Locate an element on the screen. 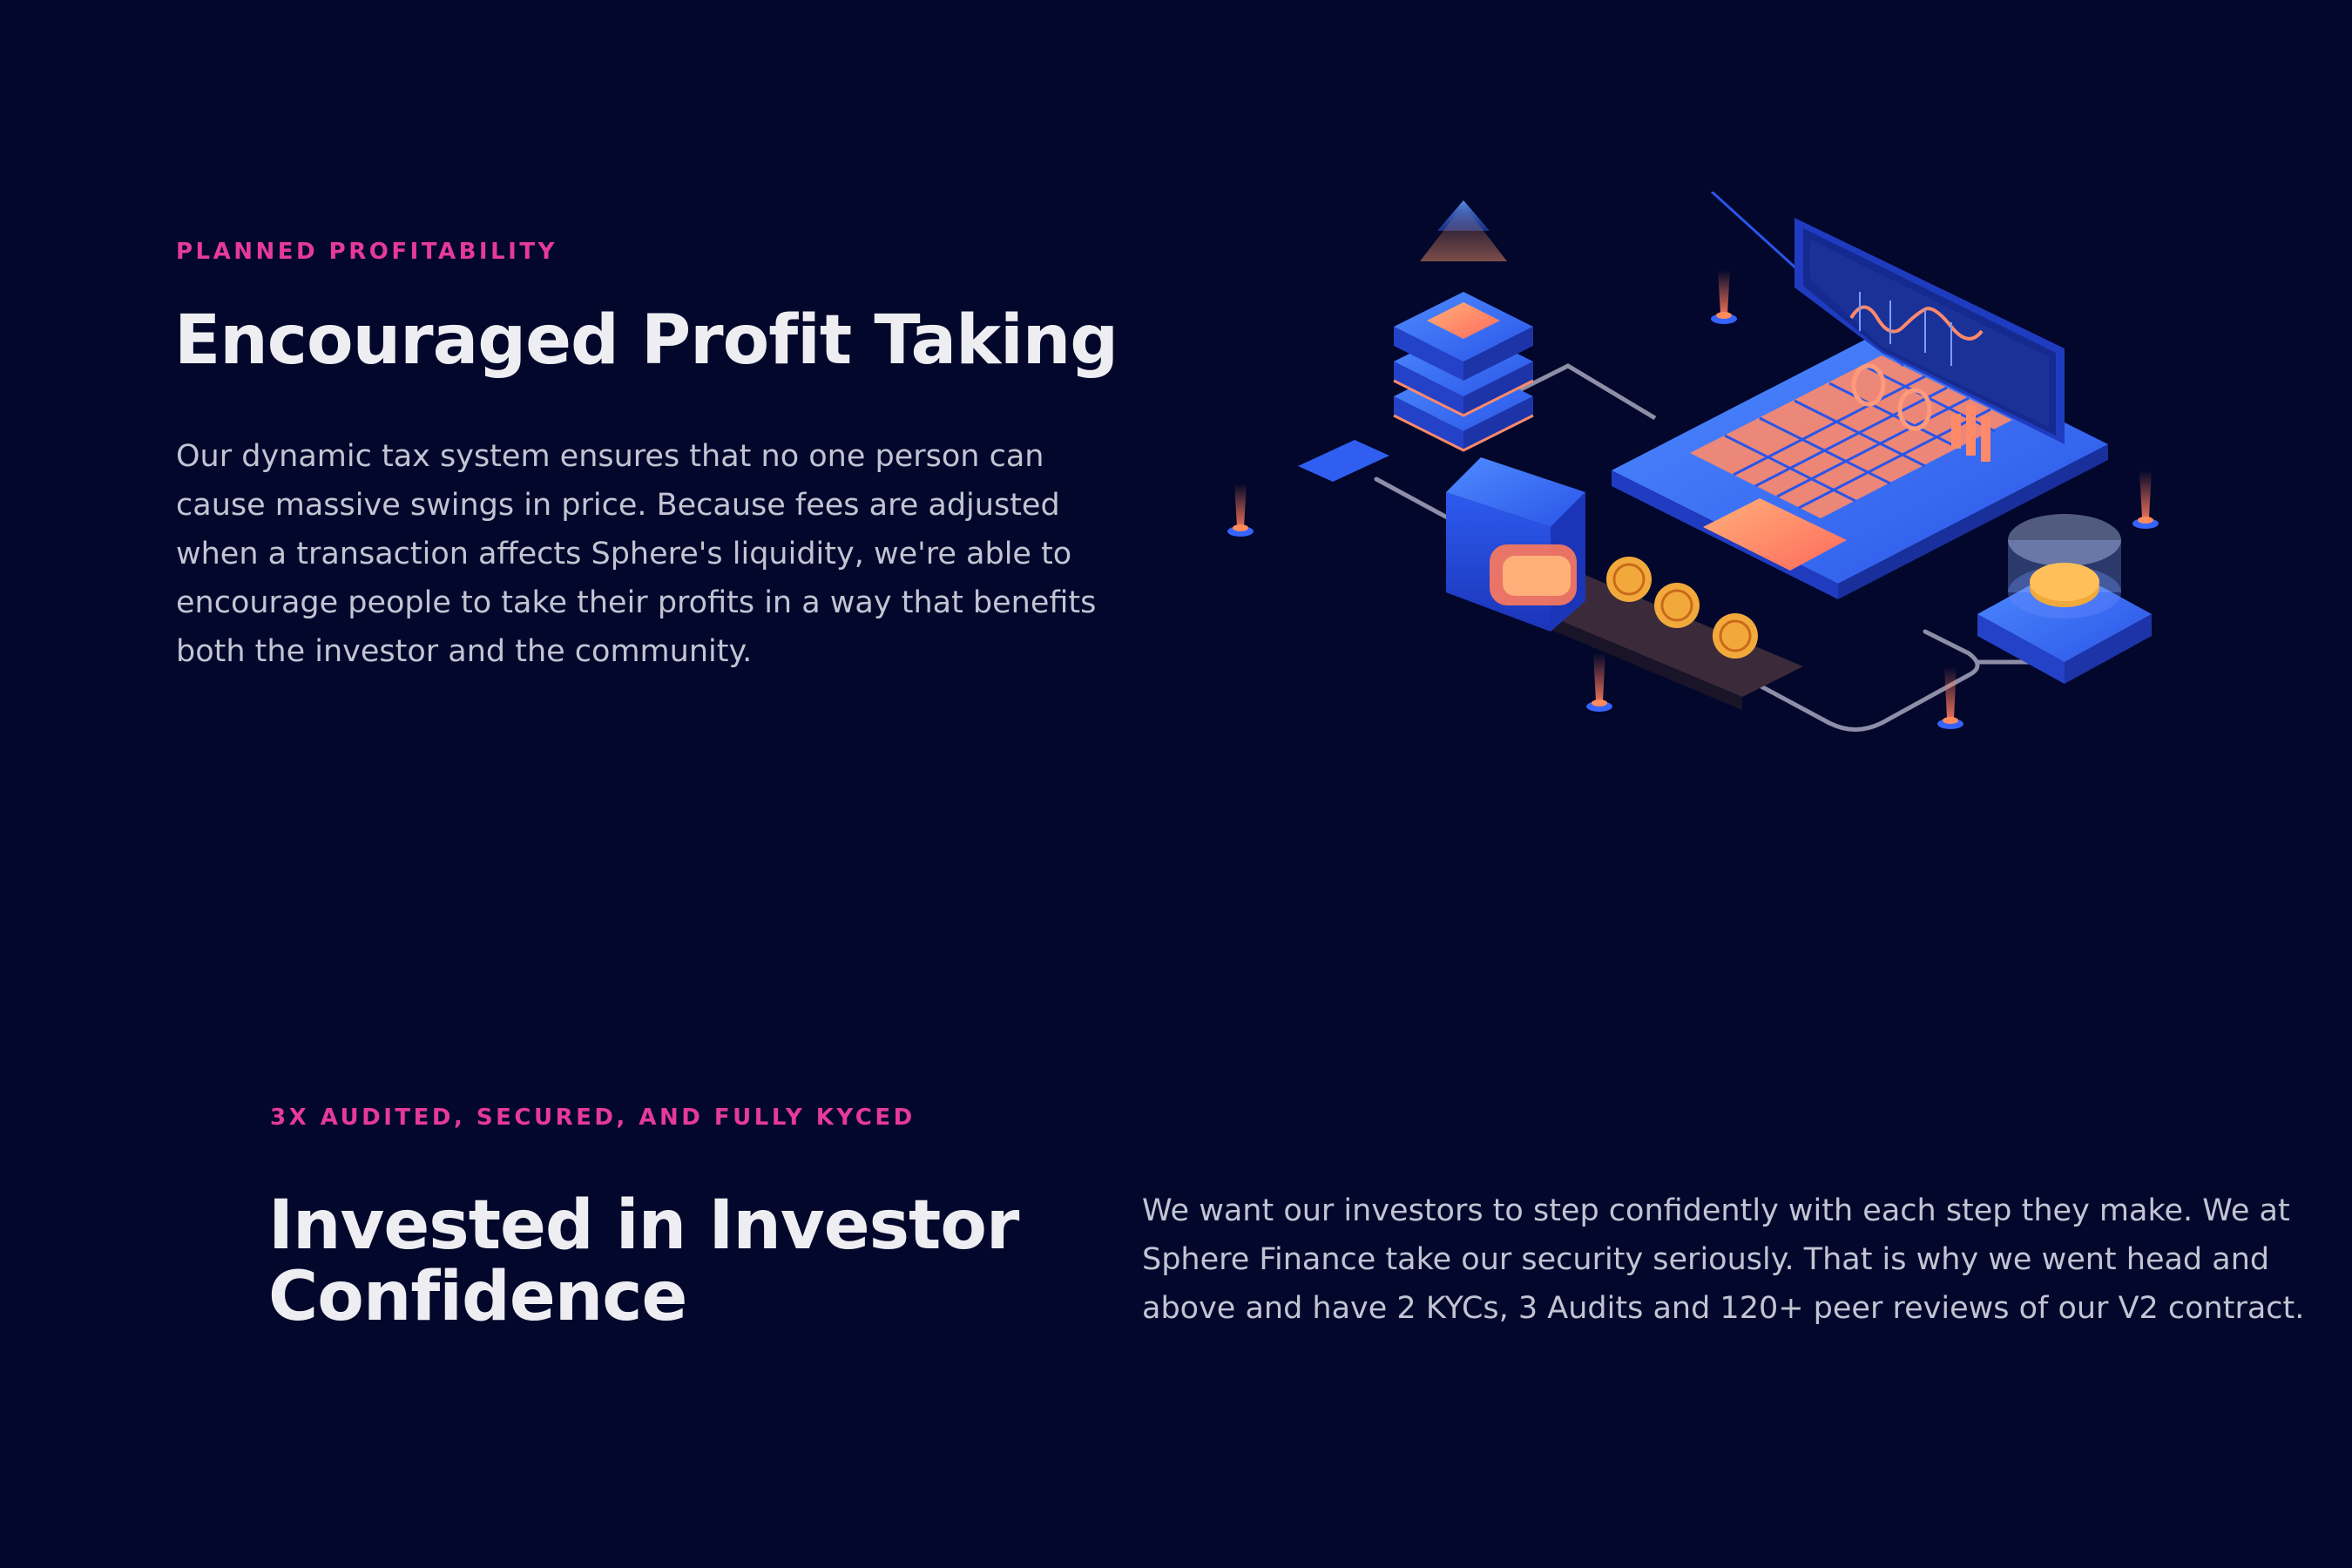 The width and height of the screenshot is (2352, 1568). section-eyebrow: 3X AUDITED, SECURED, AND FULLY KYCED is located at coordinates (593, 1118).